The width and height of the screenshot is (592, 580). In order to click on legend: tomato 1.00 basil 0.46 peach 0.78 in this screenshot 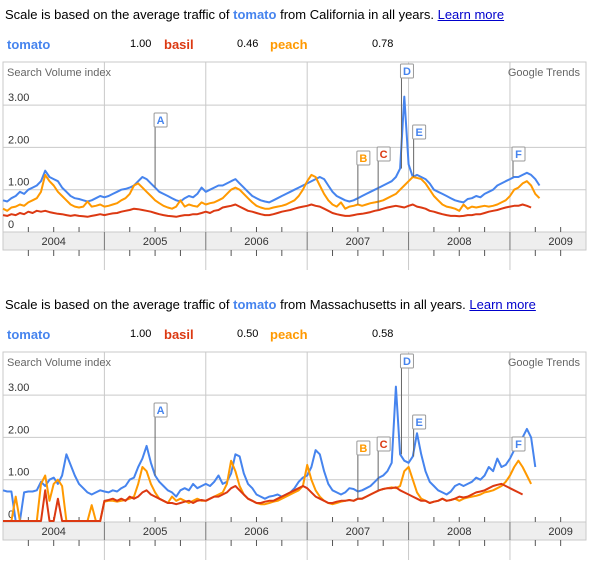, I will do `click(296, 45)`.